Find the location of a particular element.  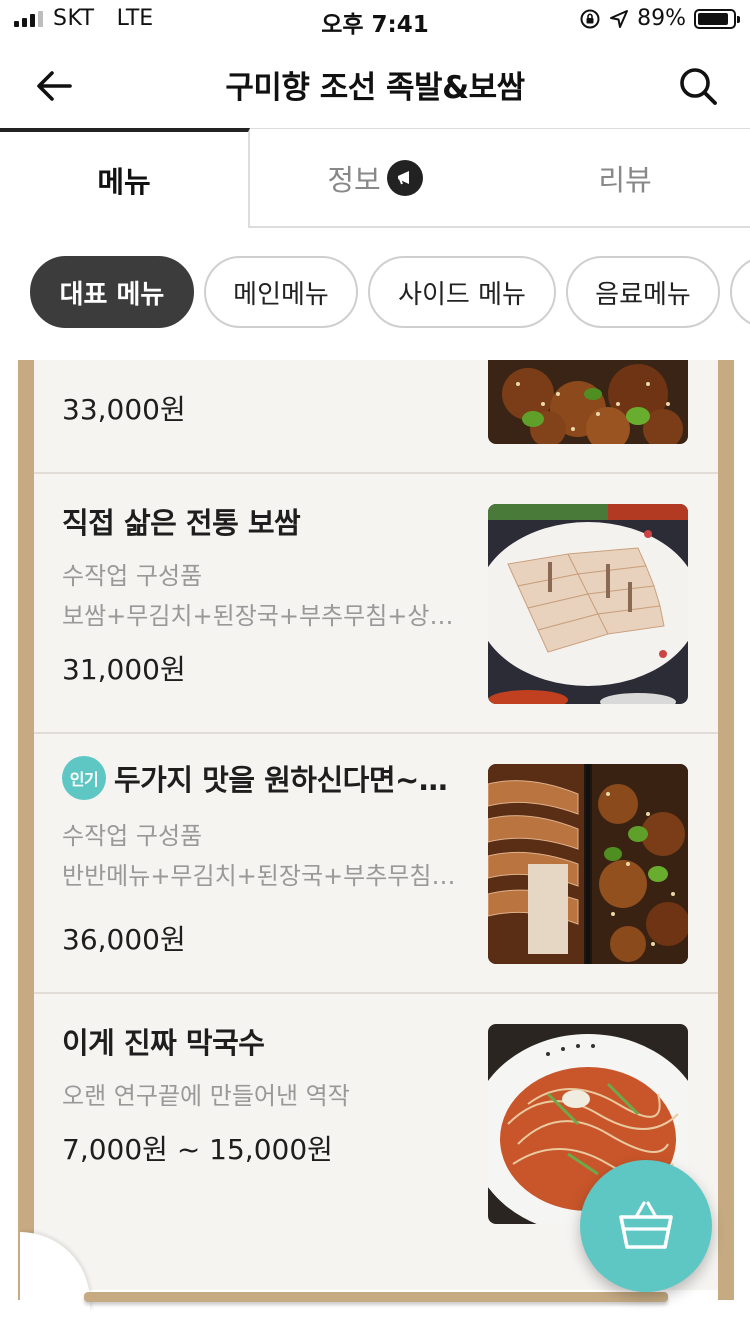

cart-button is located at coordinates (646, 1226).